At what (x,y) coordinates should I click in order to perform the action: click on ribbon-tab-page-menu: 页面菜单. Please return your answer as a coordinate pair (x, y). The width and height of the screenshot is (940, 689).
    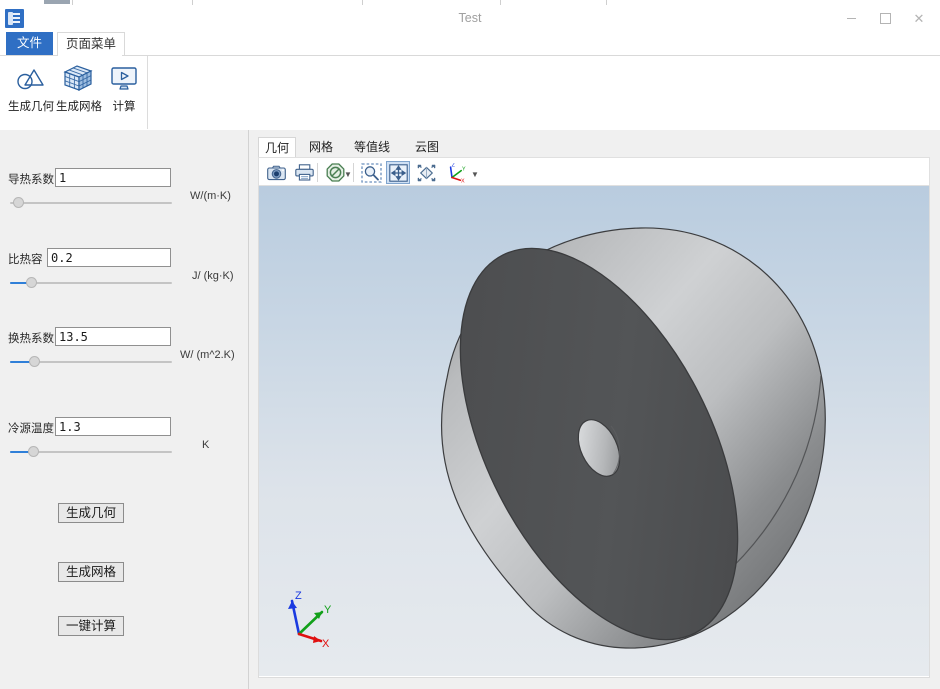
    Looking at the image, I should click on (91, 44).